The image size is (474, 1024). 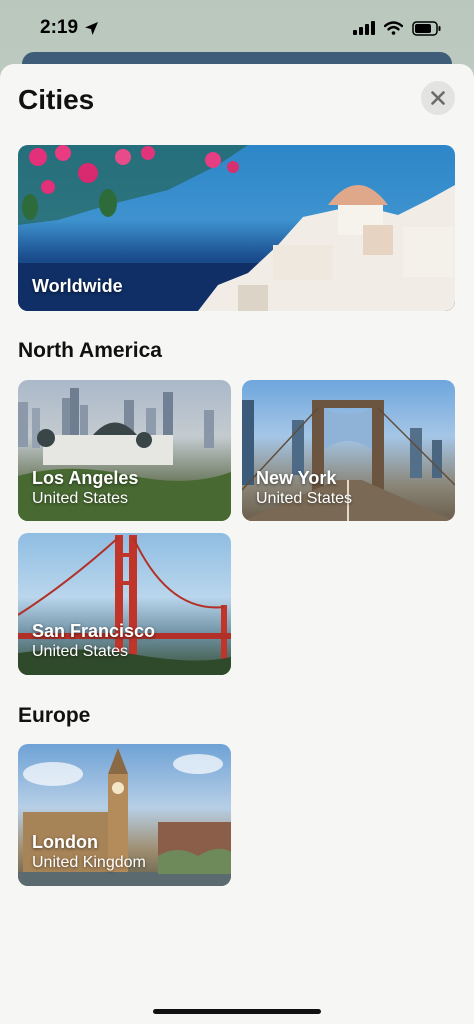 I want to click on city-name: San Francisco, so click(x=94, y=631).